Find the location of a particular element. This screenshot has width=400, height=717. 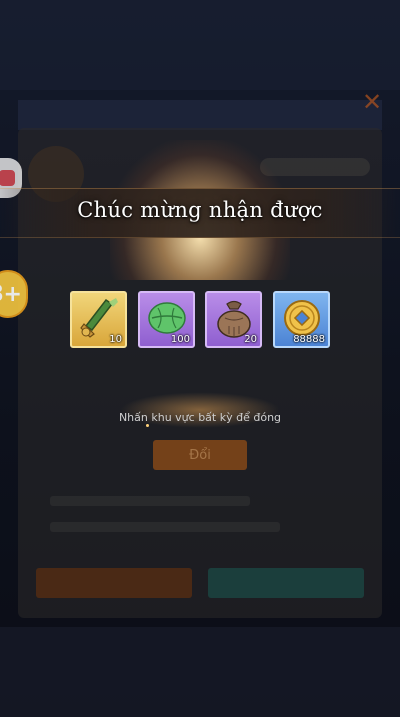

close-icon: ✕ is located at coordinates (372, 102).